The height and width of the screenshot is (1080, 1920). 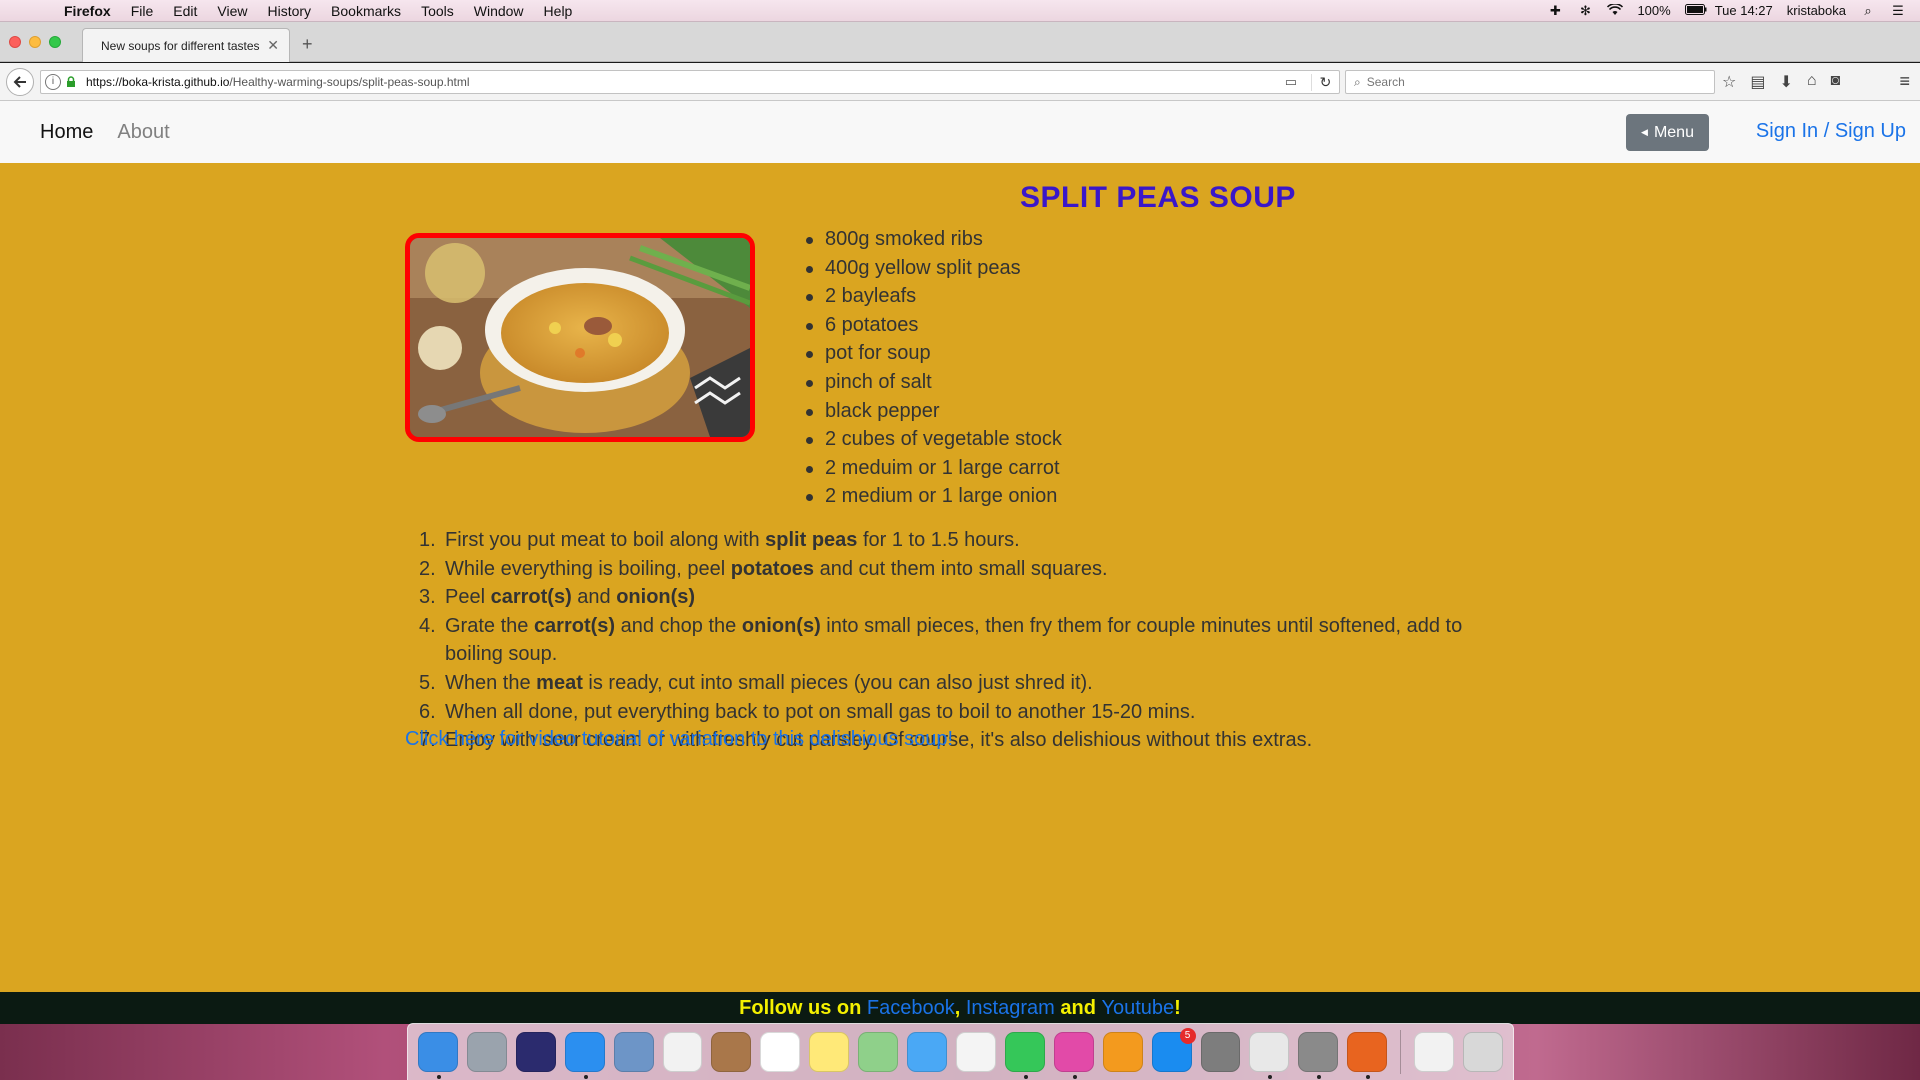 What do you see at coordinates (1073, 1055) in the screenshot?
I see `itunes-icon` at bounding box center [1073, 1055].